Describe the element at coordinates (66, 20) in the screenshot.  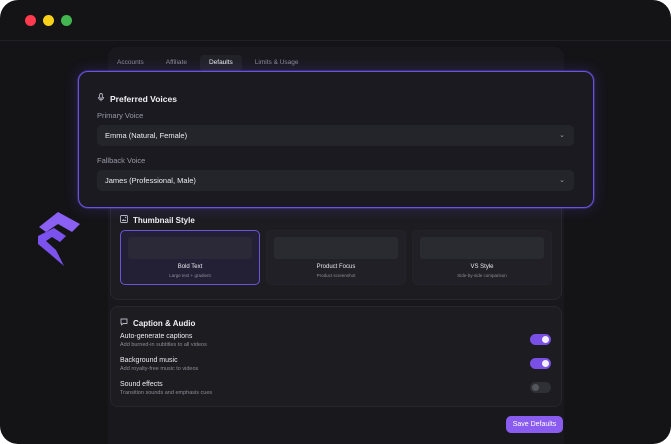
I see `maximize-window-button` at that location.